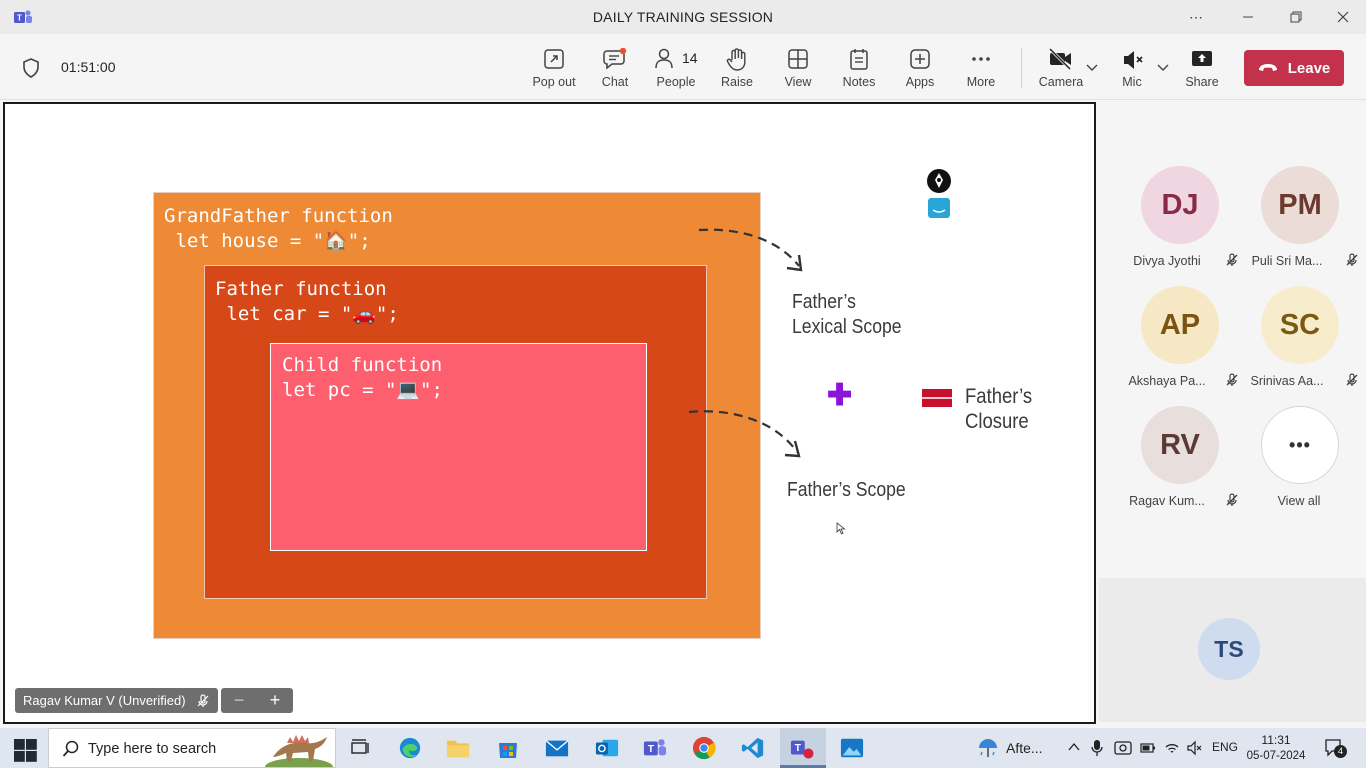 The height and width of the screenshot is (768, 1366). What do you see at coordinates (1276, 756) in the screenshot?
I see `clock-date: 05-07-2024` at bounding box center [1276, 756].